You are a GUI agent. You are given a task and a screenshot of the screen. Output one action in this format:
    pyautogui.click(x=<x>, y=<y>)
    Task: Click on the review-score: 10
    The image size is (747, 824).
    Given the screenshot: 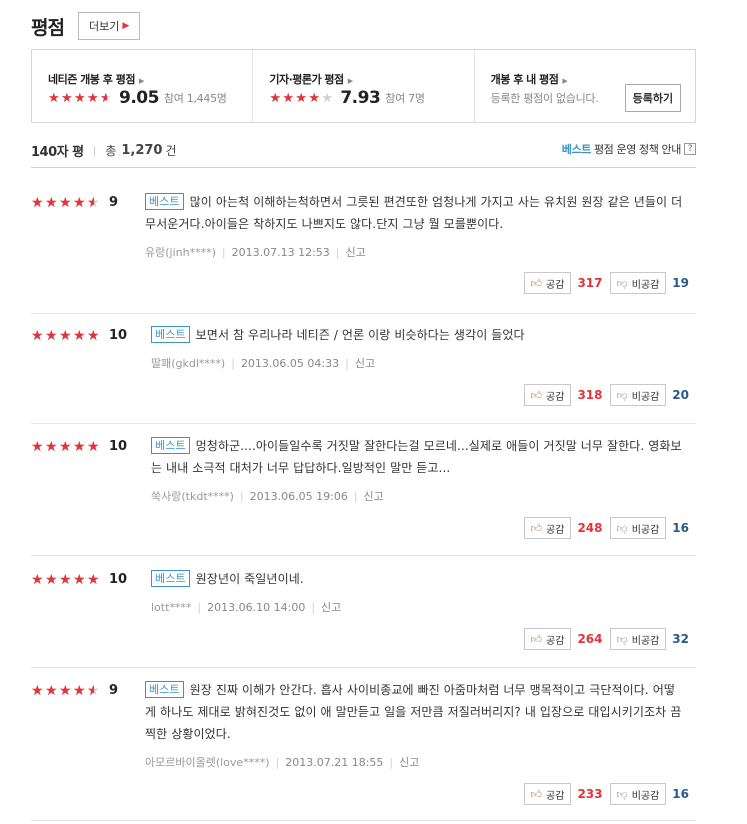 What is the action you would take?
    pyautogui.click(x=118, y=579)
    